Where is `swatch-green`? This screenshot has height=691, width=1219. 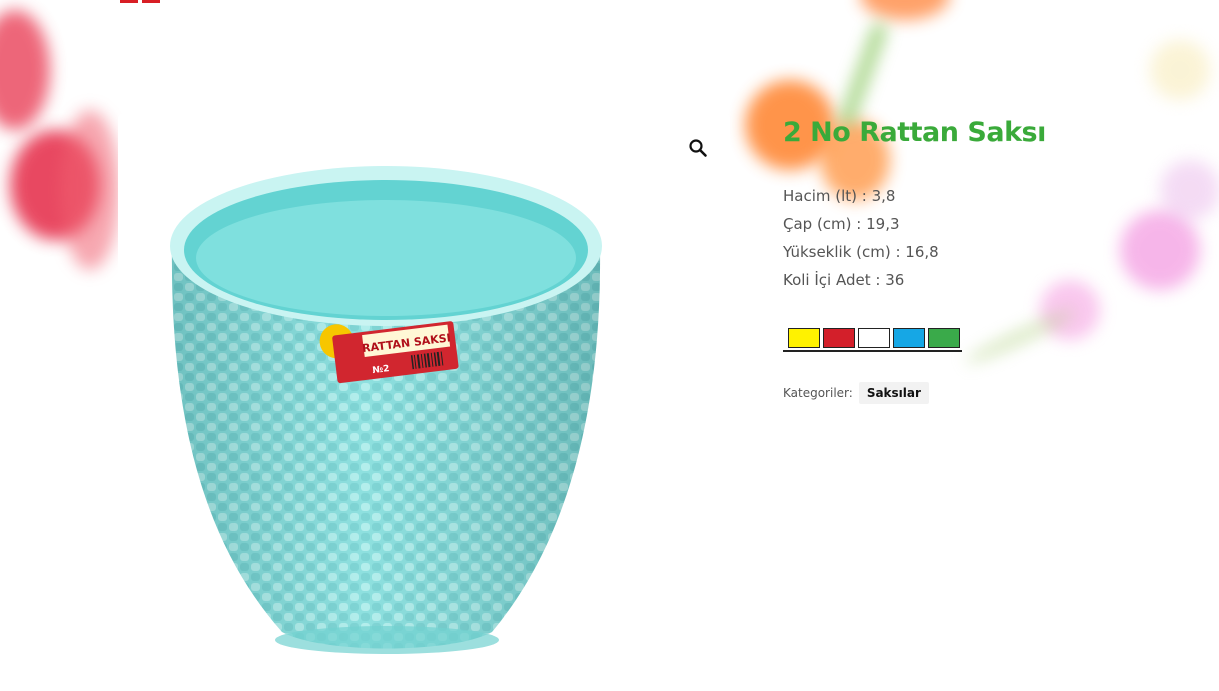 swatch-green is located at coordinates (944, 338).